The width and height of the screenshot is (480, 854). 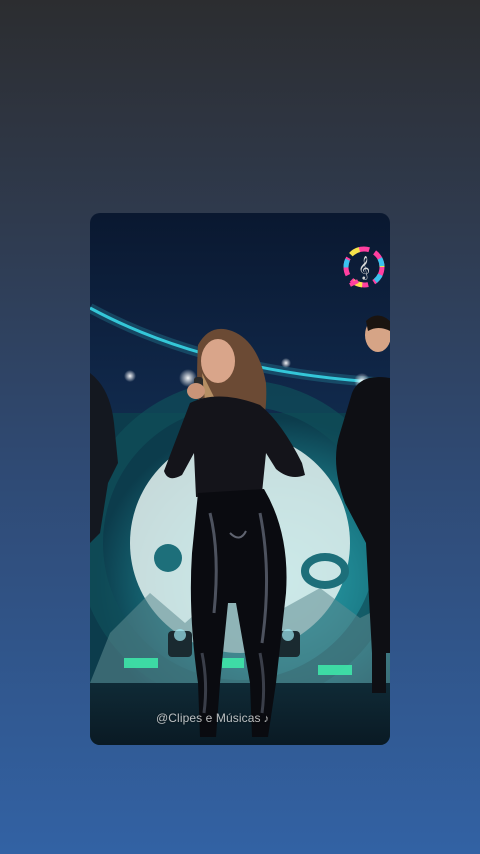 I want to click on watermark-handle: @Clipes e Músicas ♪, so click(x=212, y=718).